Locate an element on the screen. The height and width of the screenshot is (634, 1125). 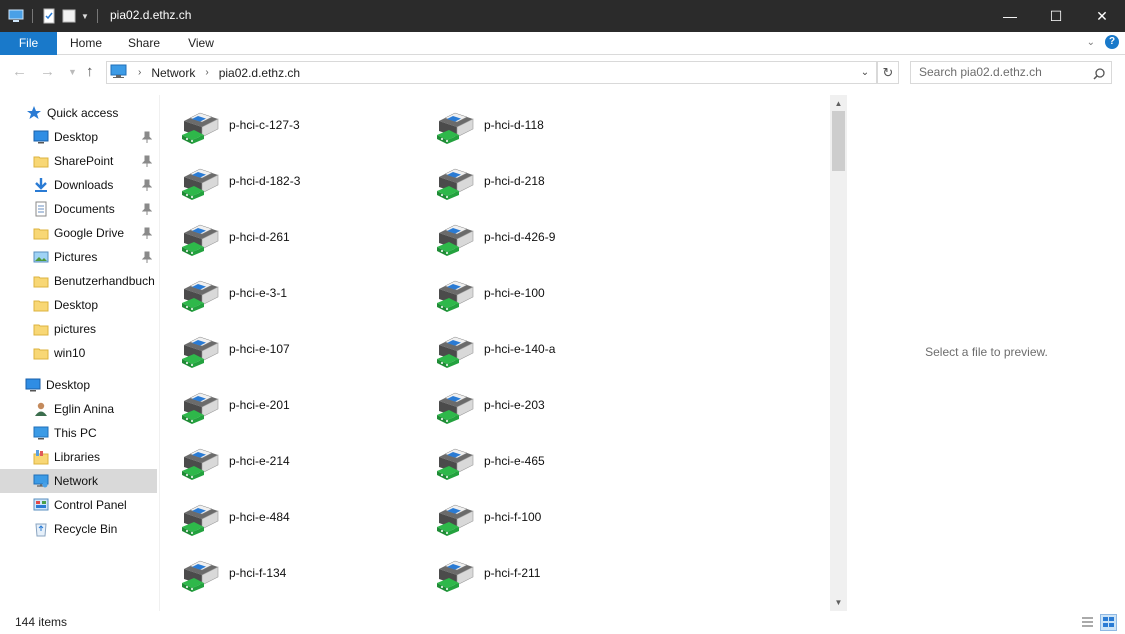
nav-item-label: Quick access is located at coordinates (83, 113).